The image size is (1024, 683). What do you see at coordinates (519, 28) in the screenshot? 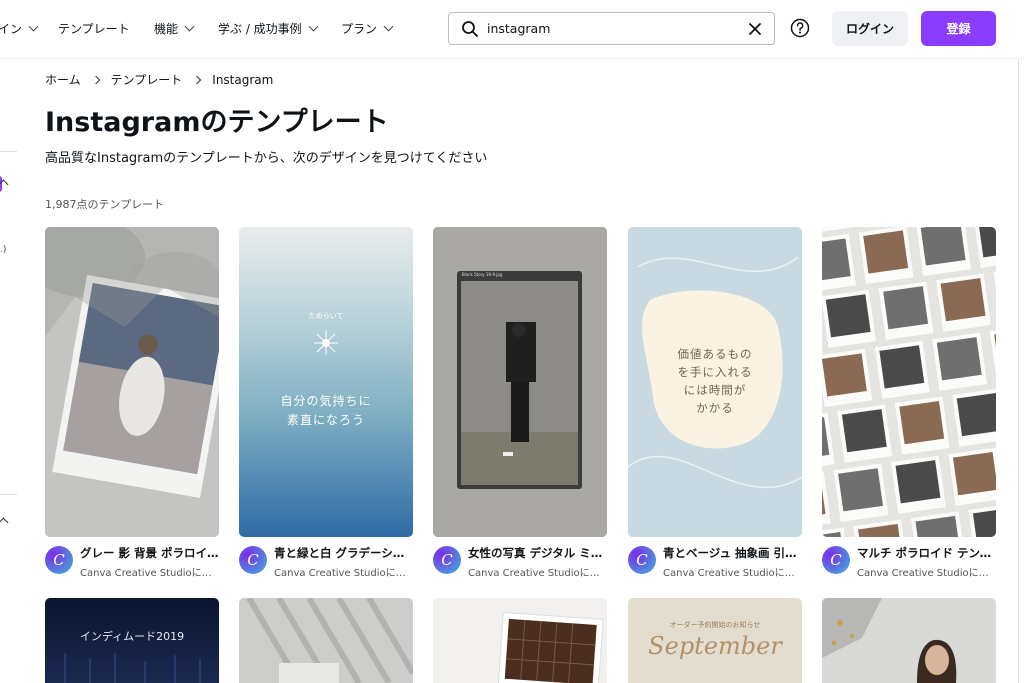
I see `search-value: instagram` at bounding box center [519, 28].